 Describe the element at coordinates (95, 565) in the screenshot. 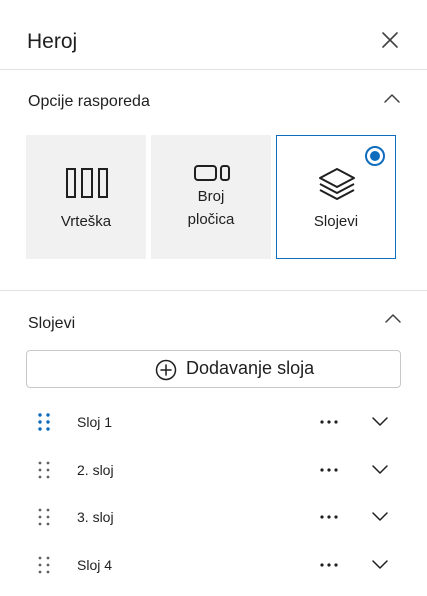

I see `layer-label: Sloj 4` at that location.